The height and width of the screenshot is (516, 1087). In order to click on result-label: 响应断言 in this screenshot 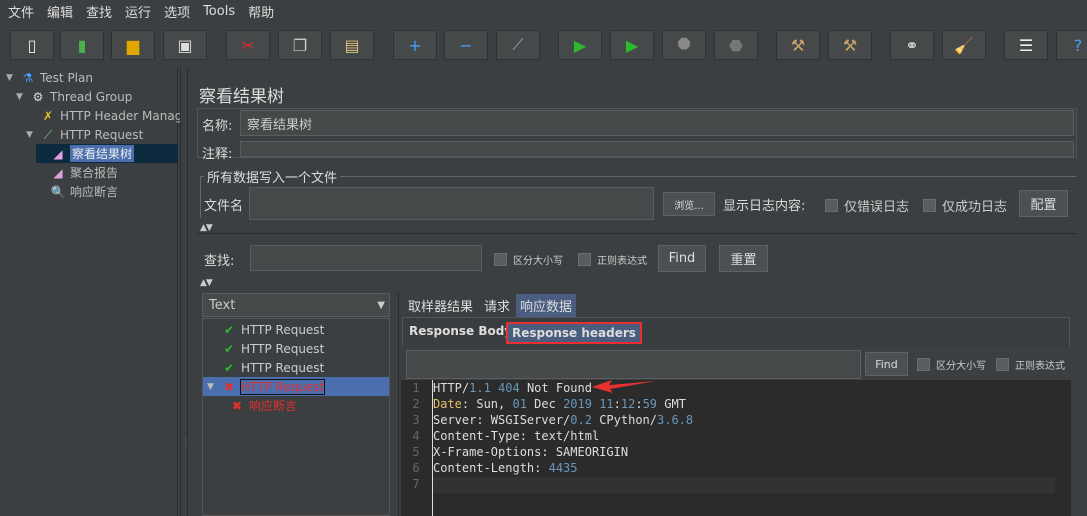, I will do `click(273, 406)`.